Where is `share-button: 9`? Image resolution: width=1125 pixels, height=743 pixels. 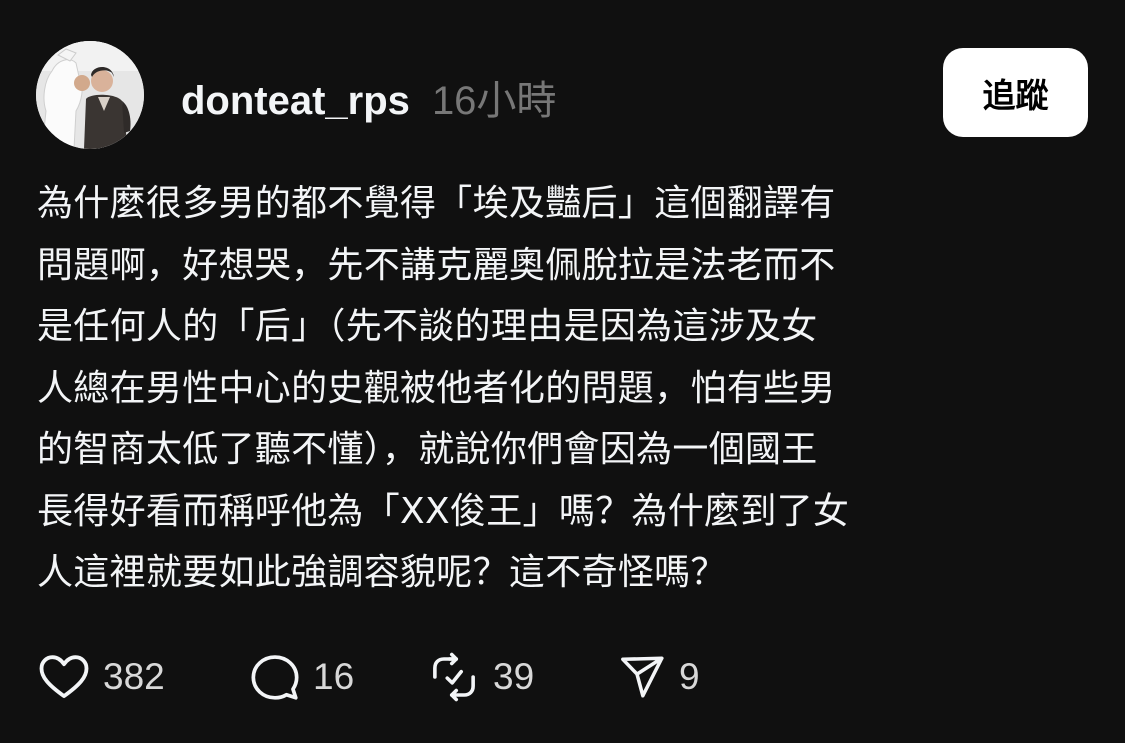 share-button: 9 is located at coordinates (658, 677).